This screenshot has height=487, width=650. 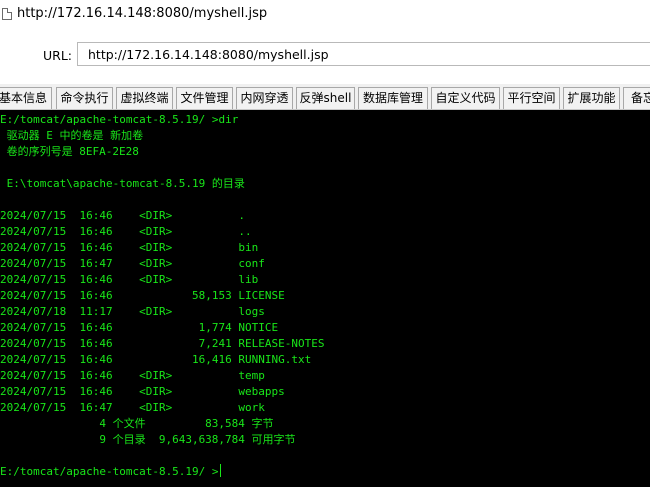 What do you see at coordinates (148, 439) in the screenshot?
I see `terminal-line: 9 个目录 9,643,638,784 可用字节` at bounding box center [148, 439].